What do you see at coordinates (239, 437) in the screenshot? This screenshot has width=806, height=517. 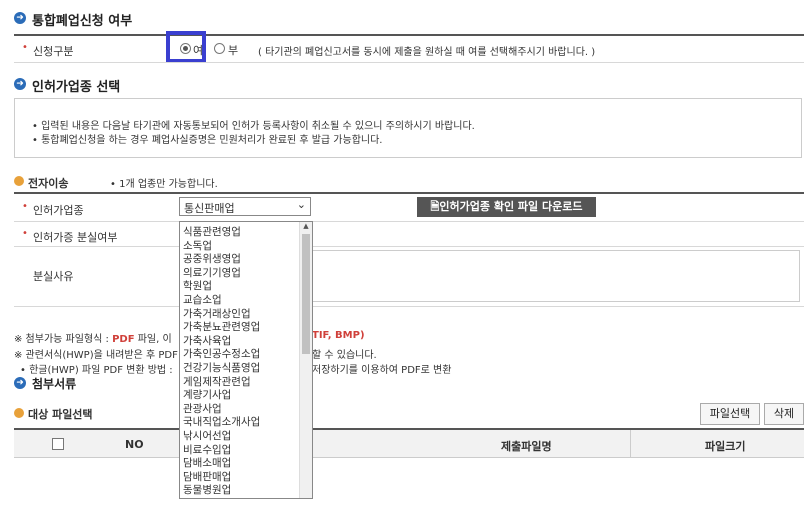 I see `dropdown-option: 낚시어선업` at bounding box center [239, 437].